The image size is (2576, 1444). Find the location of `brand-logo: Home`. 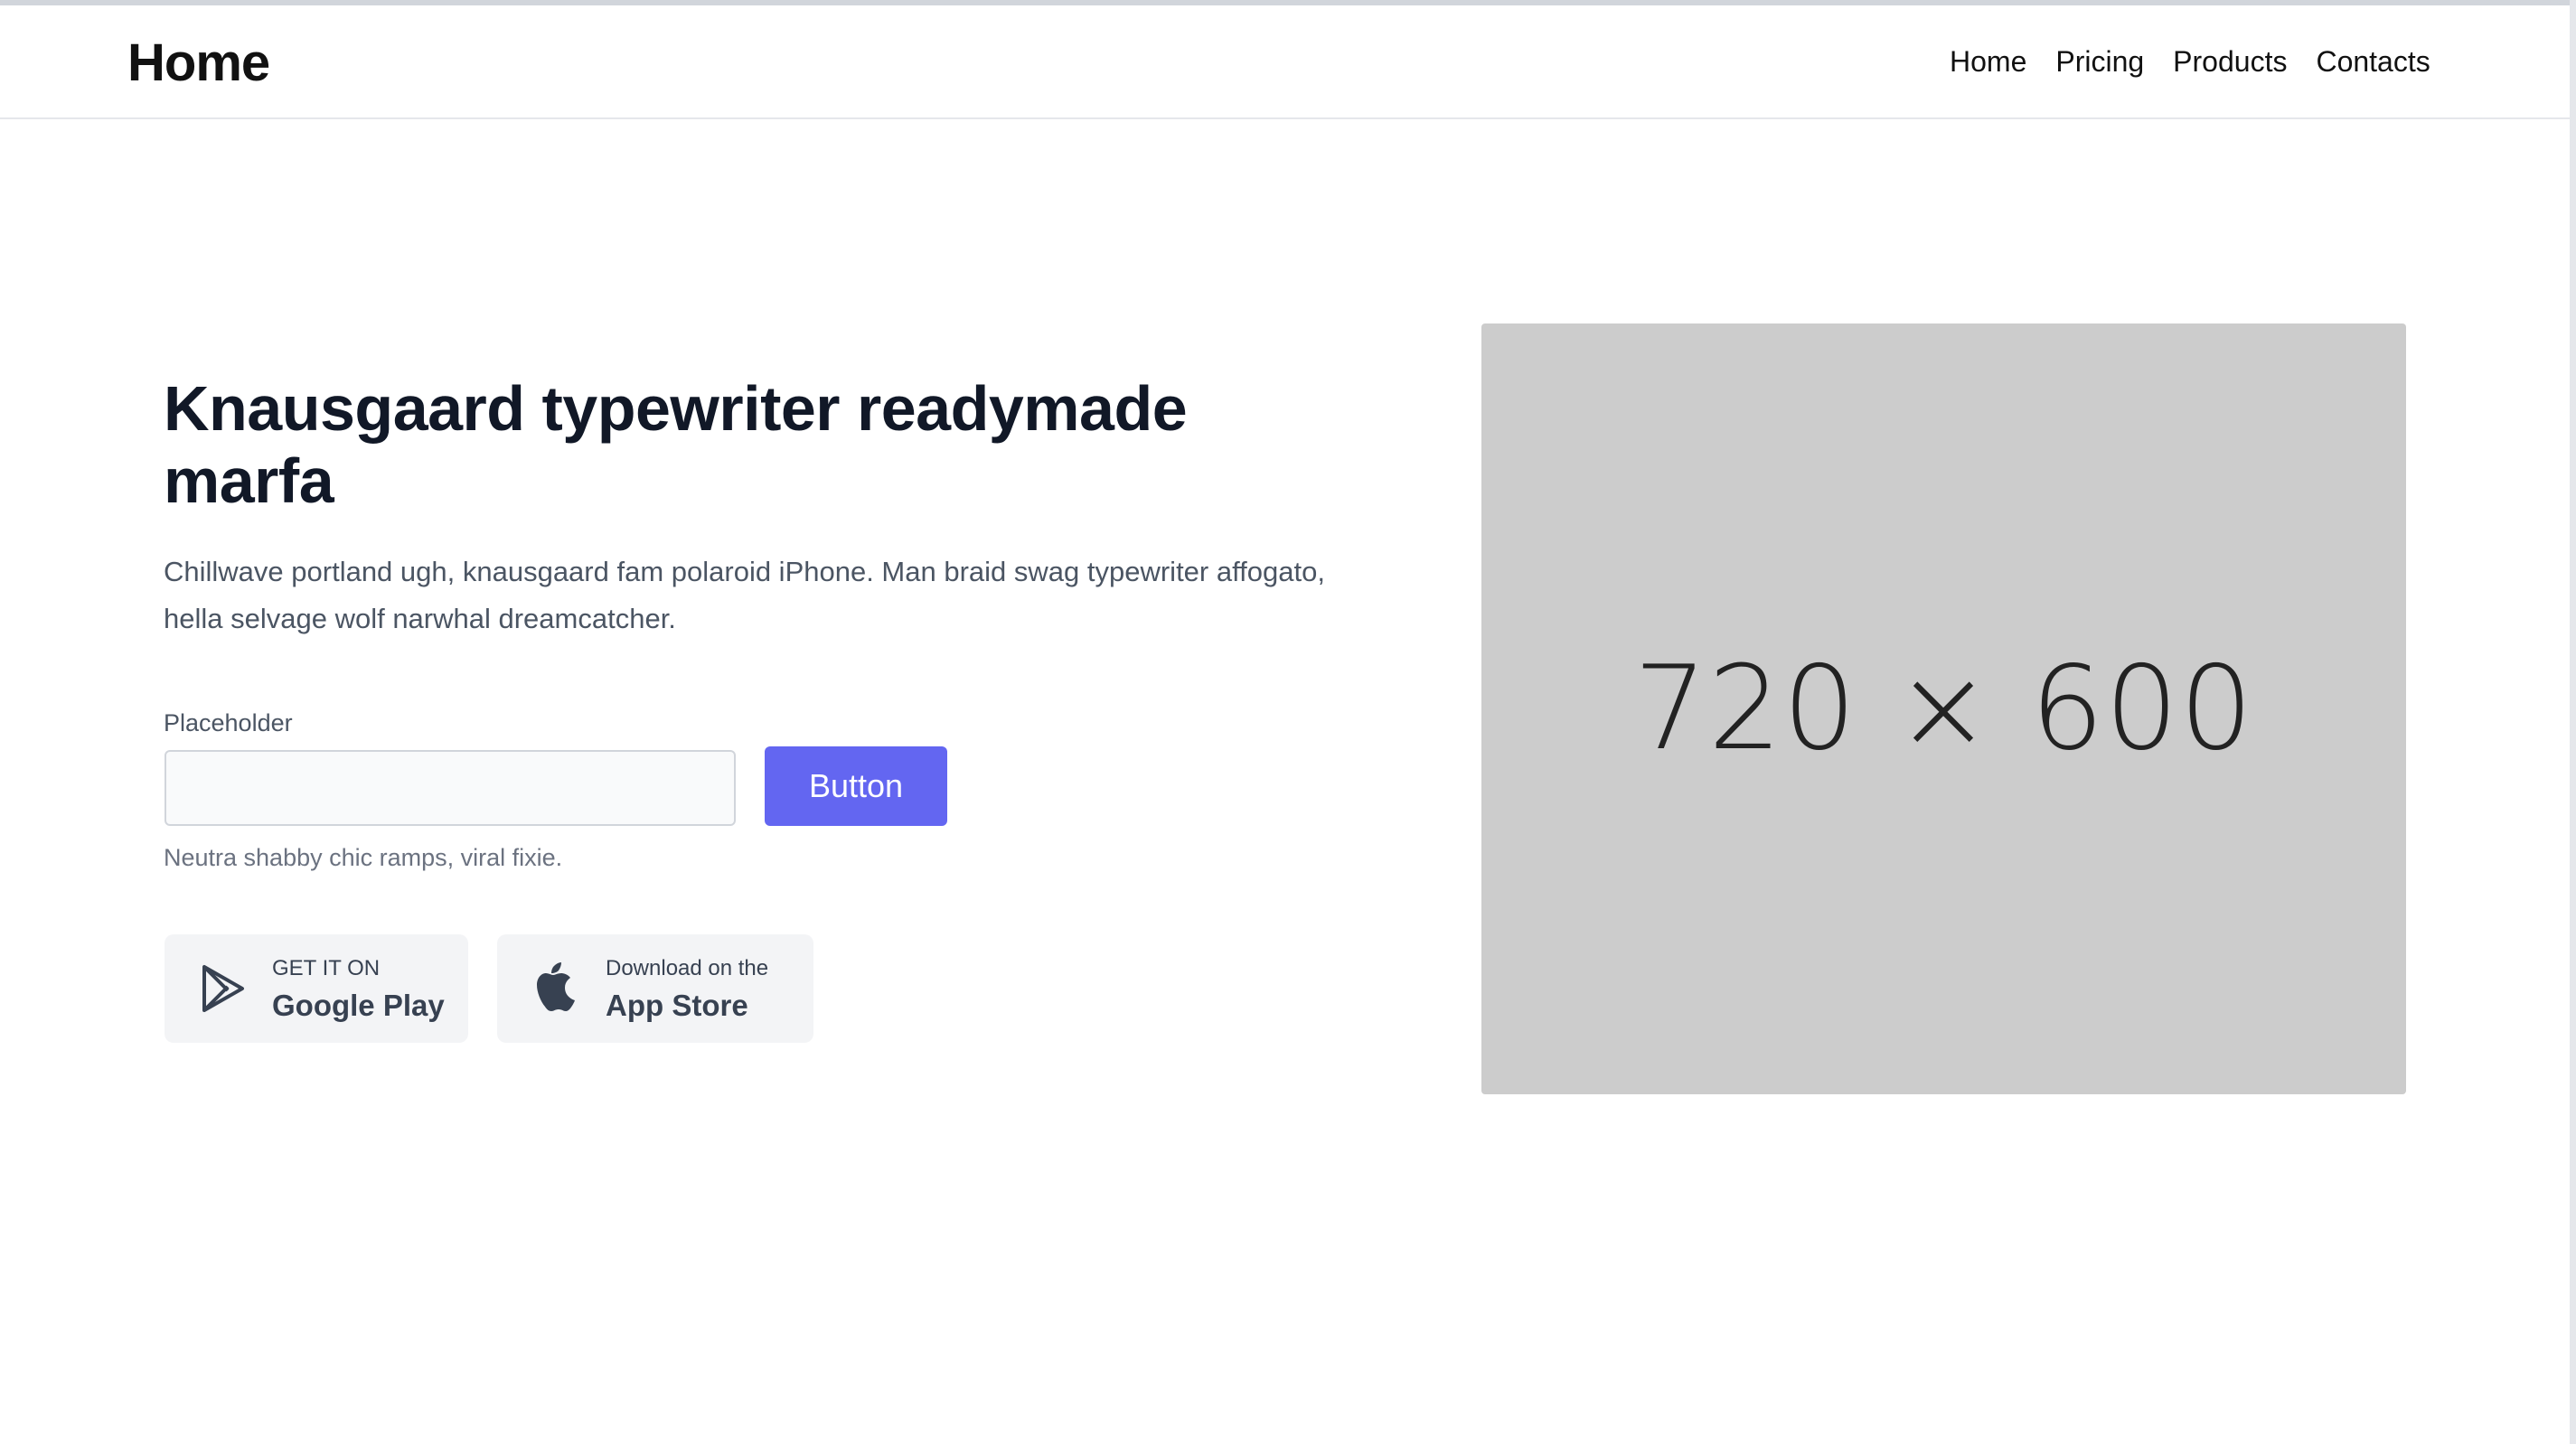

brand-logo: Home is located at coordinates (198, 63).